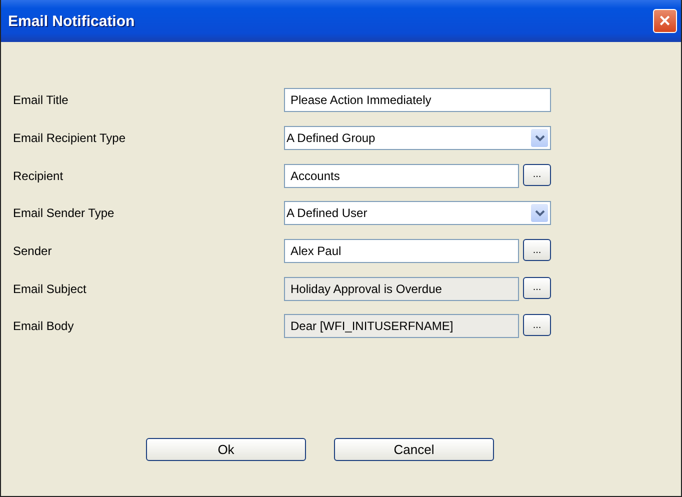  Describe the element at coordinates (414, 449) in the screenshot. I see `cancel-button: Cancel` at that location.